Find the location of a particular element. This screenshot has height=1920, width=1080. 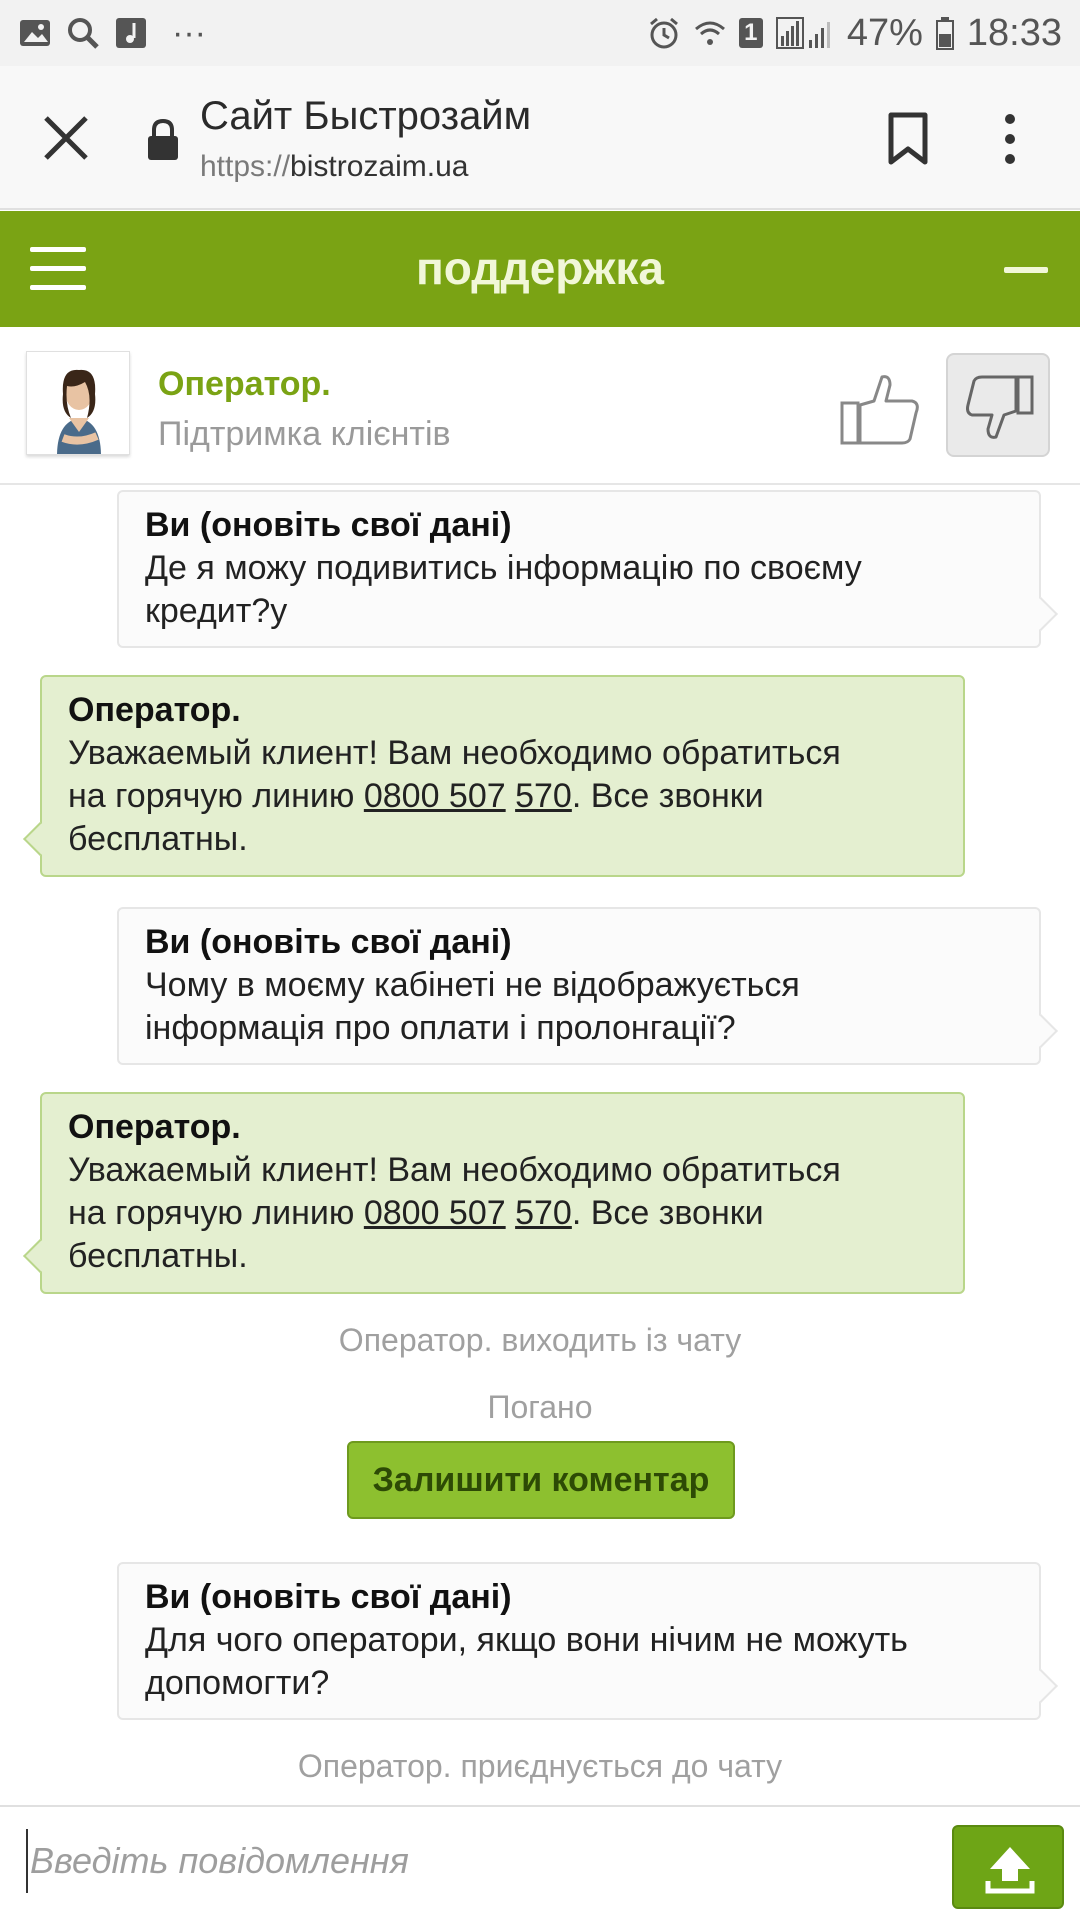

message-text-line: кредит?у is located at coordinates (216, 611).